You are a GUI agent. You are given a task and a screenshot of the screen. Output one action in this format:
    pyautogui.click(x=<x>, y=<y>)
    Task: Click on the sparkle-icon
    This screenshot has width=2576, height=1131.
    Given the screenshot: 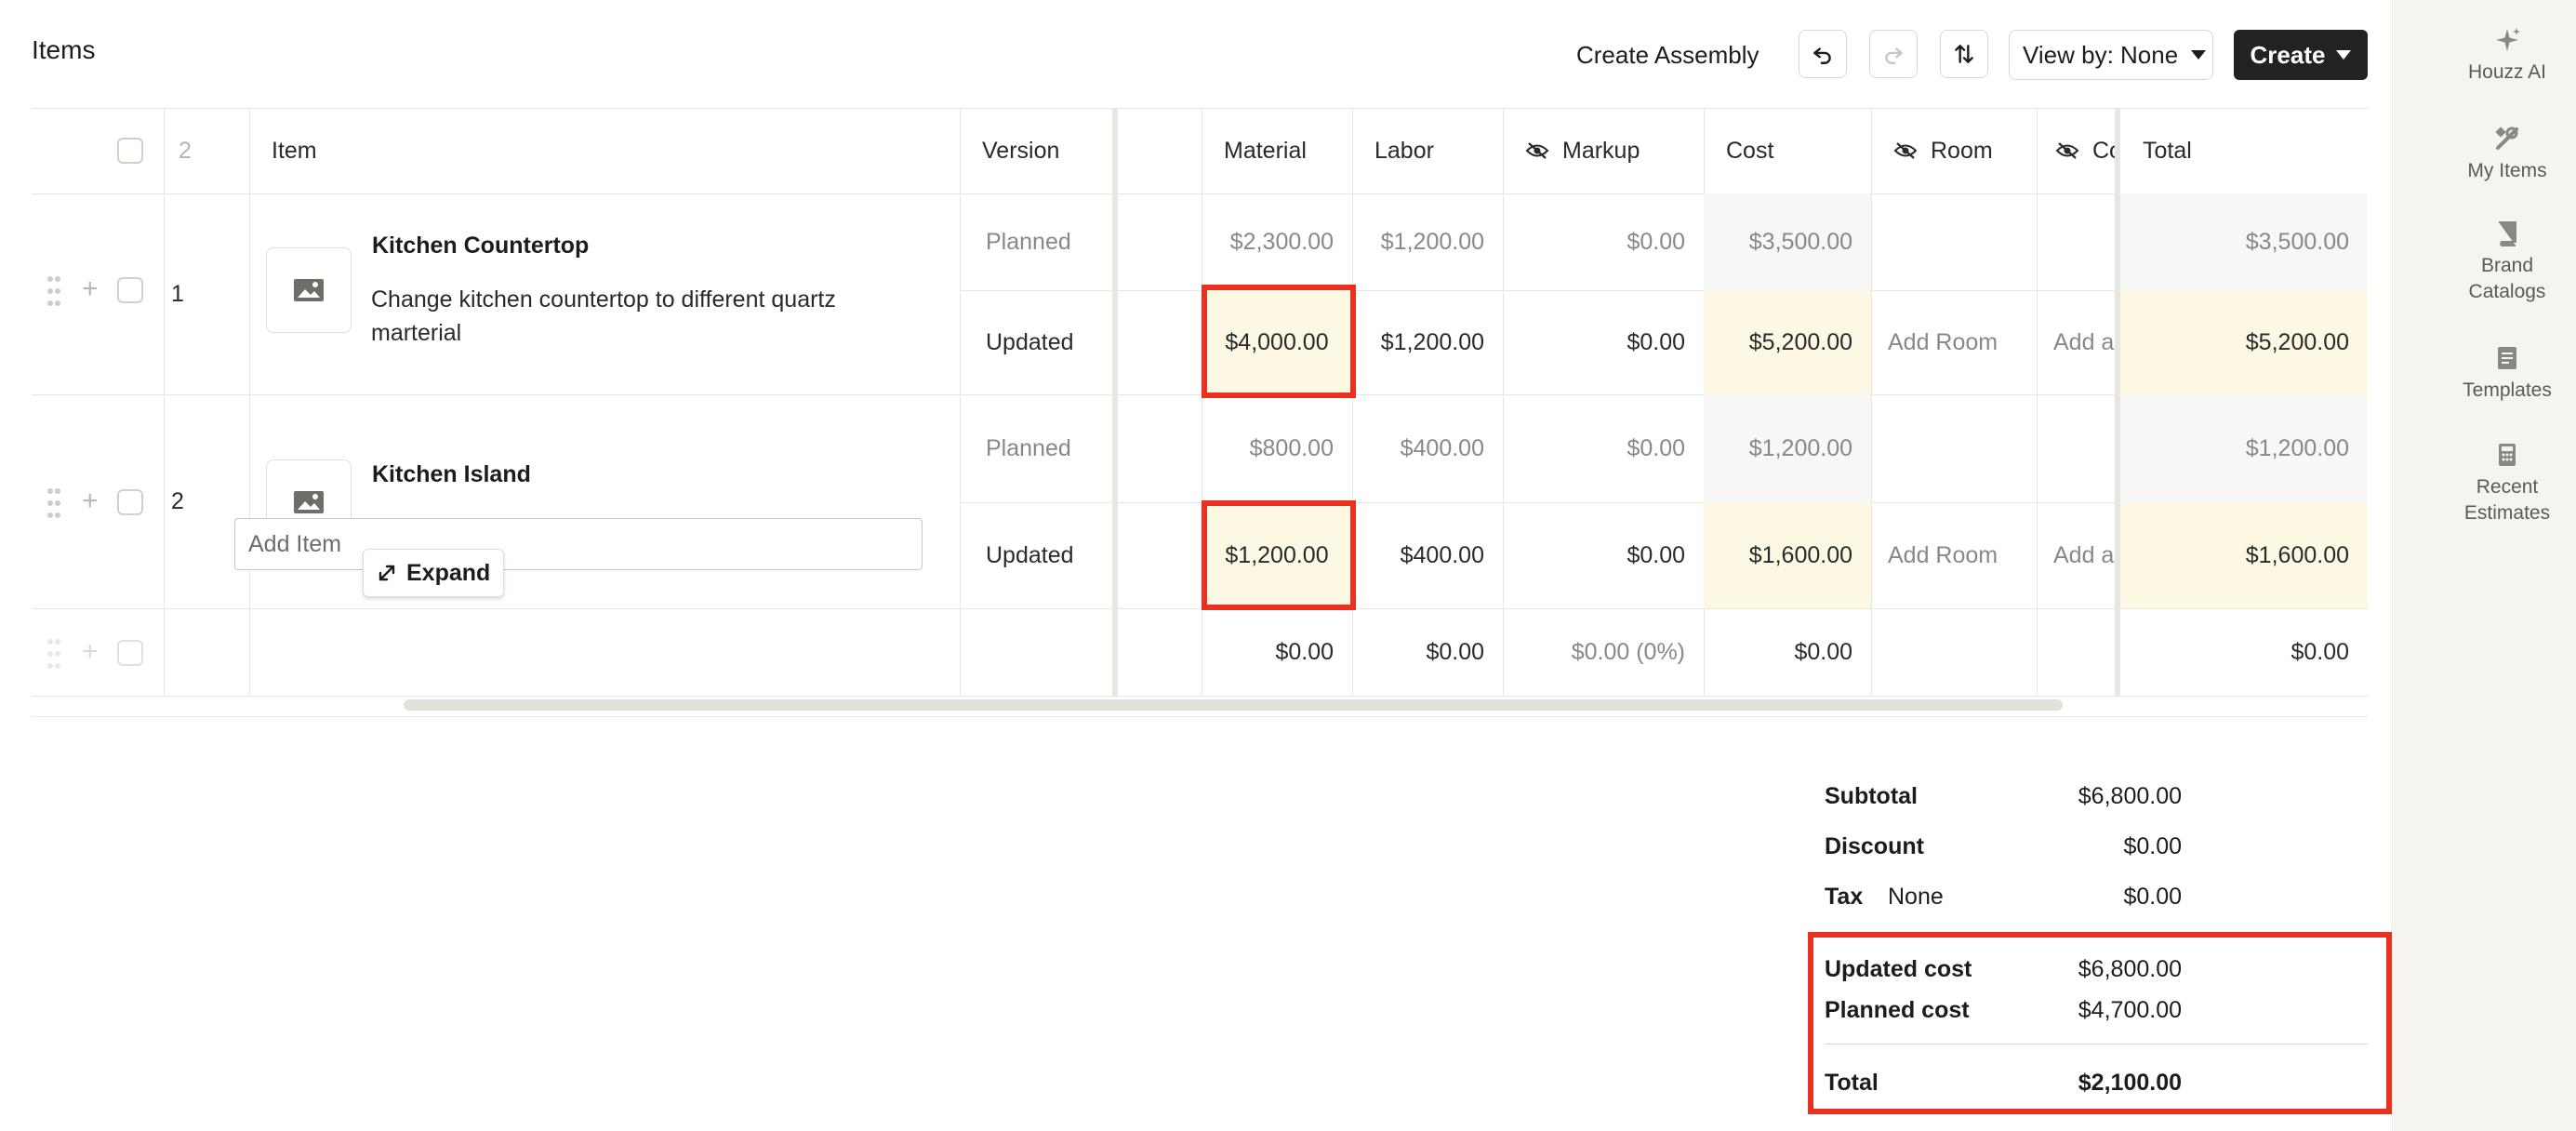 What is the action you would take?
    pyautogui.click(x=2508, y=39)
    